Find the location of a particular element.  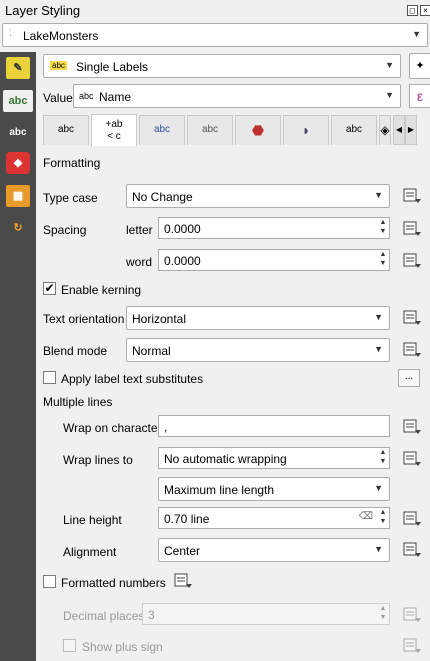

wrap-char-value: , is located at coordinates (166, 427).